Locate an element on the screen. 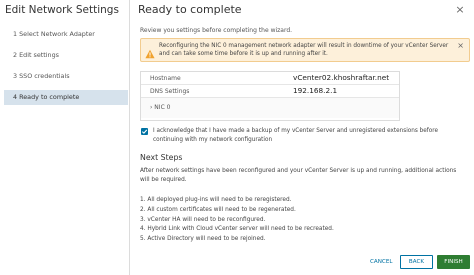 Image resolution: width=474 pixels, height=275 pixels. hostname-row: Hostname vCenter02.khoshraftar.net is located at coordinates (270, 78).